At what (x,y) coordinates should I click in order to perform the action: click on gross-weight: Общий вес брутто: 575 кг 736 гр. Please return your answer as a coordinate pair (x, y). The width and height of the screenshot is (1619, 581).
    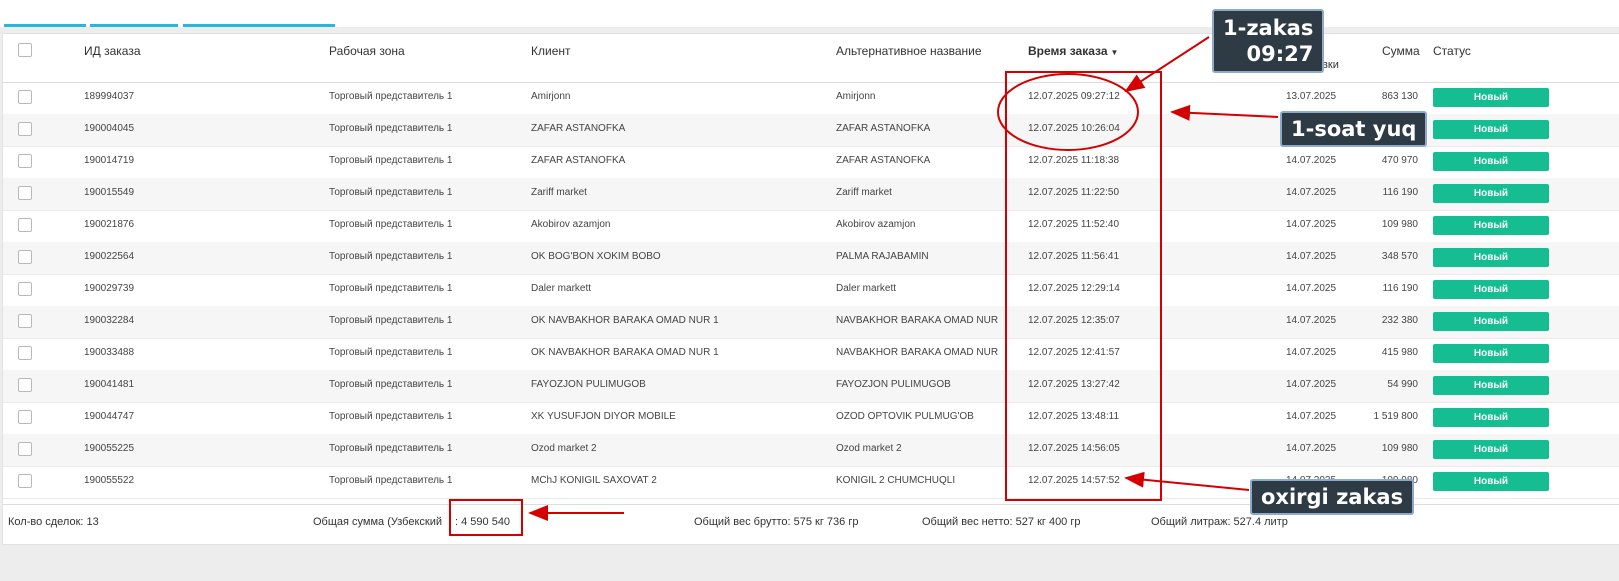
    Looking at the image, I should click on (776, 522).